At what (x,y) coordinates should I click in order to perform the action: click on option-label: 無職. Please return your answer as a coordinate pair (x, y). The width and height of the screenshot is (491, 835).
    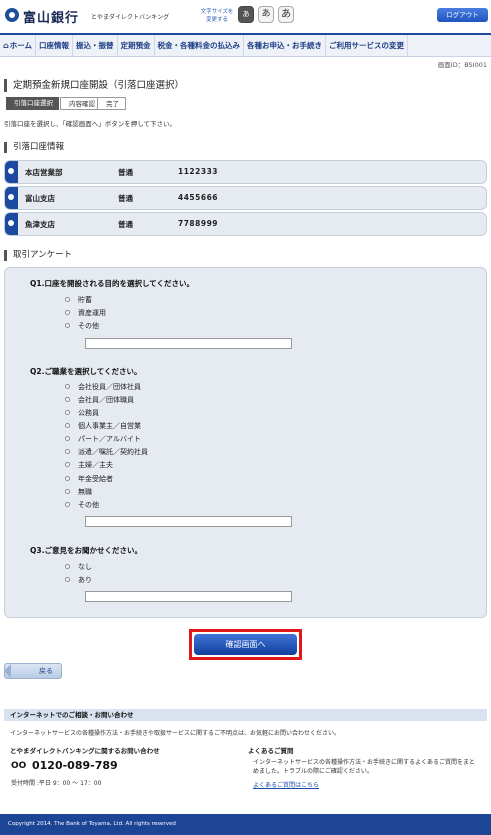
    Looking at the image, I should click on (85, 492).